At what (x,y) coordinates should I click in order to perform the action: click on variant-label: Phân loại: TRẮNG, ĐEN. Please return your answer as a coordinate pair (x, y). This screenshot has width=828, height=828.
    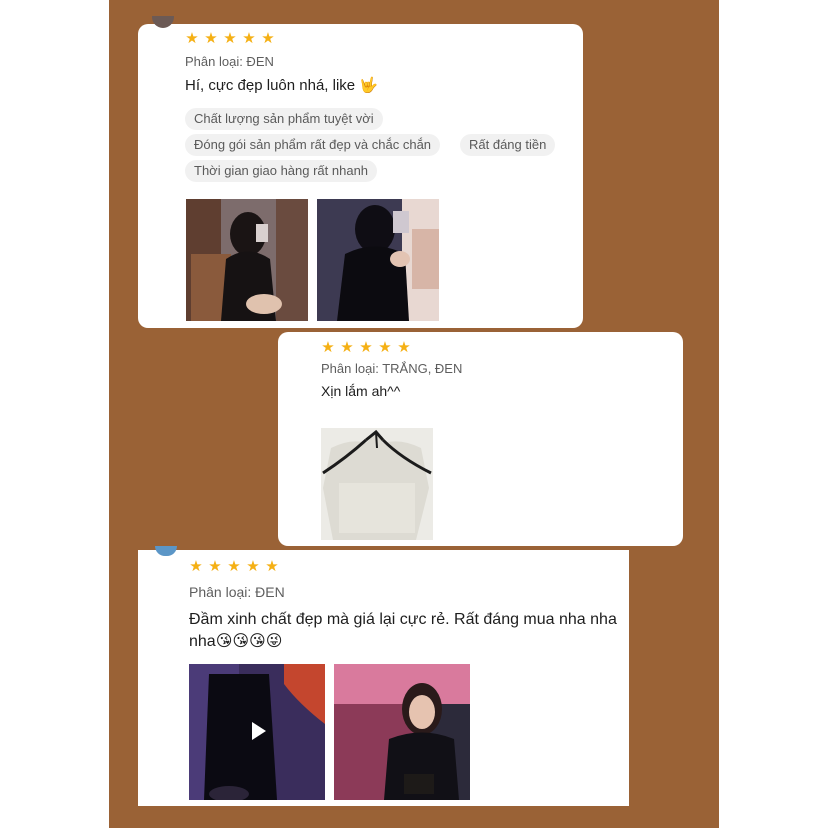
    Looking at the image, I should click on (392, 368).